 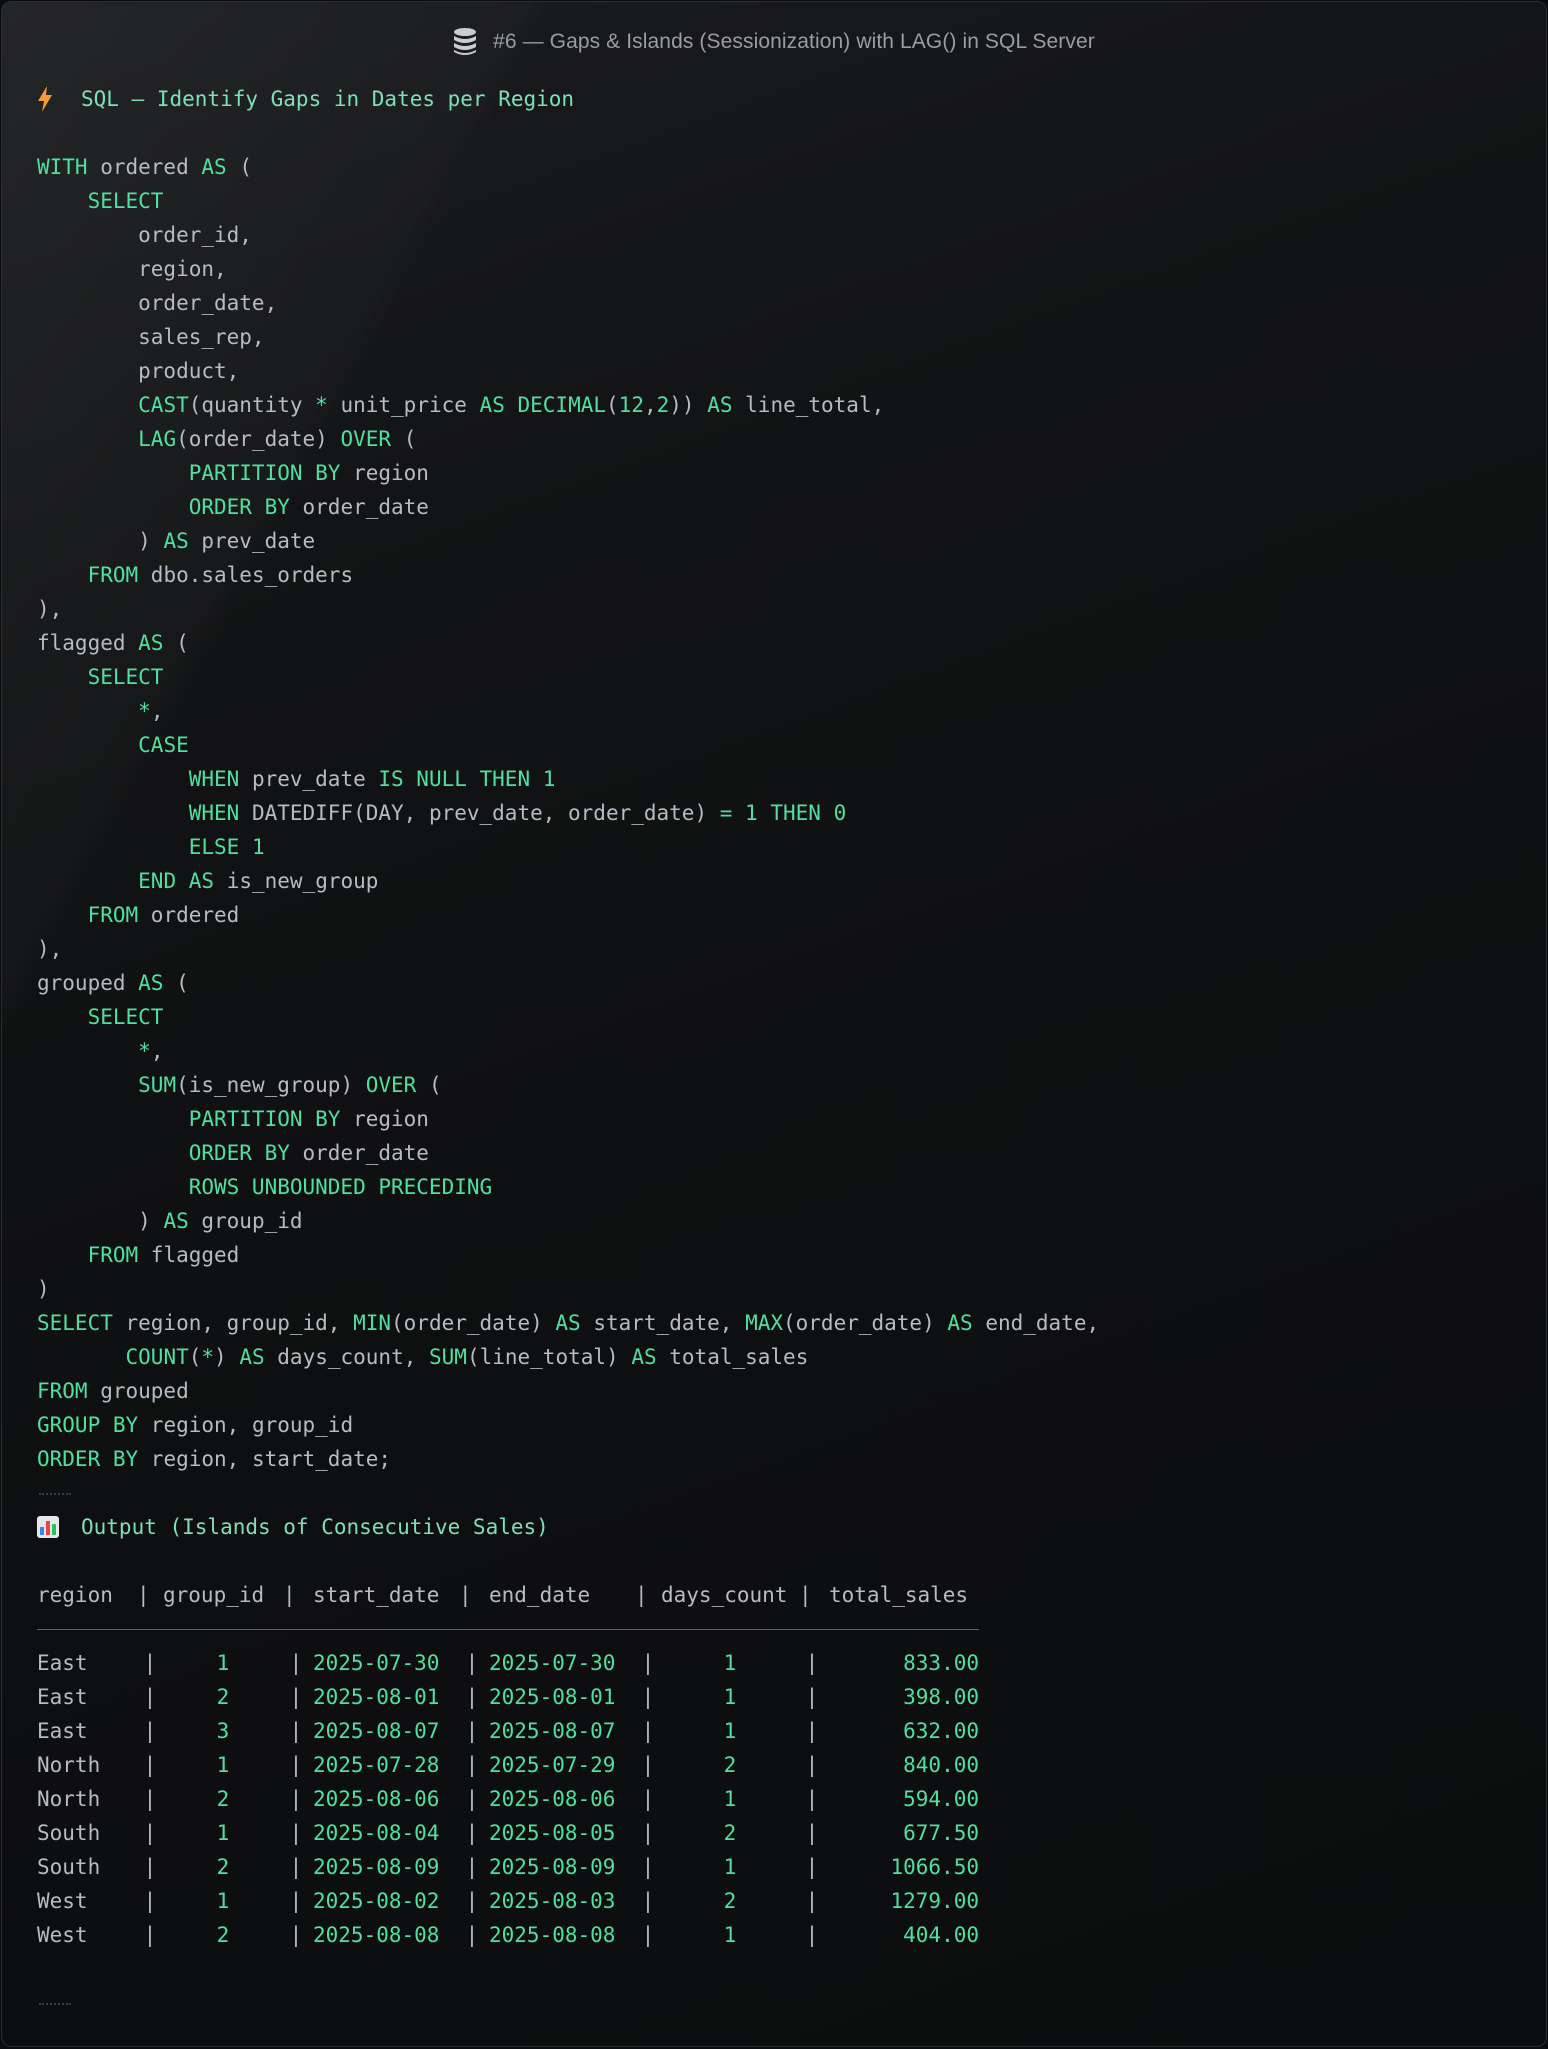 I want to click on cell-days-count: 2, so click(x=730, y=1765).